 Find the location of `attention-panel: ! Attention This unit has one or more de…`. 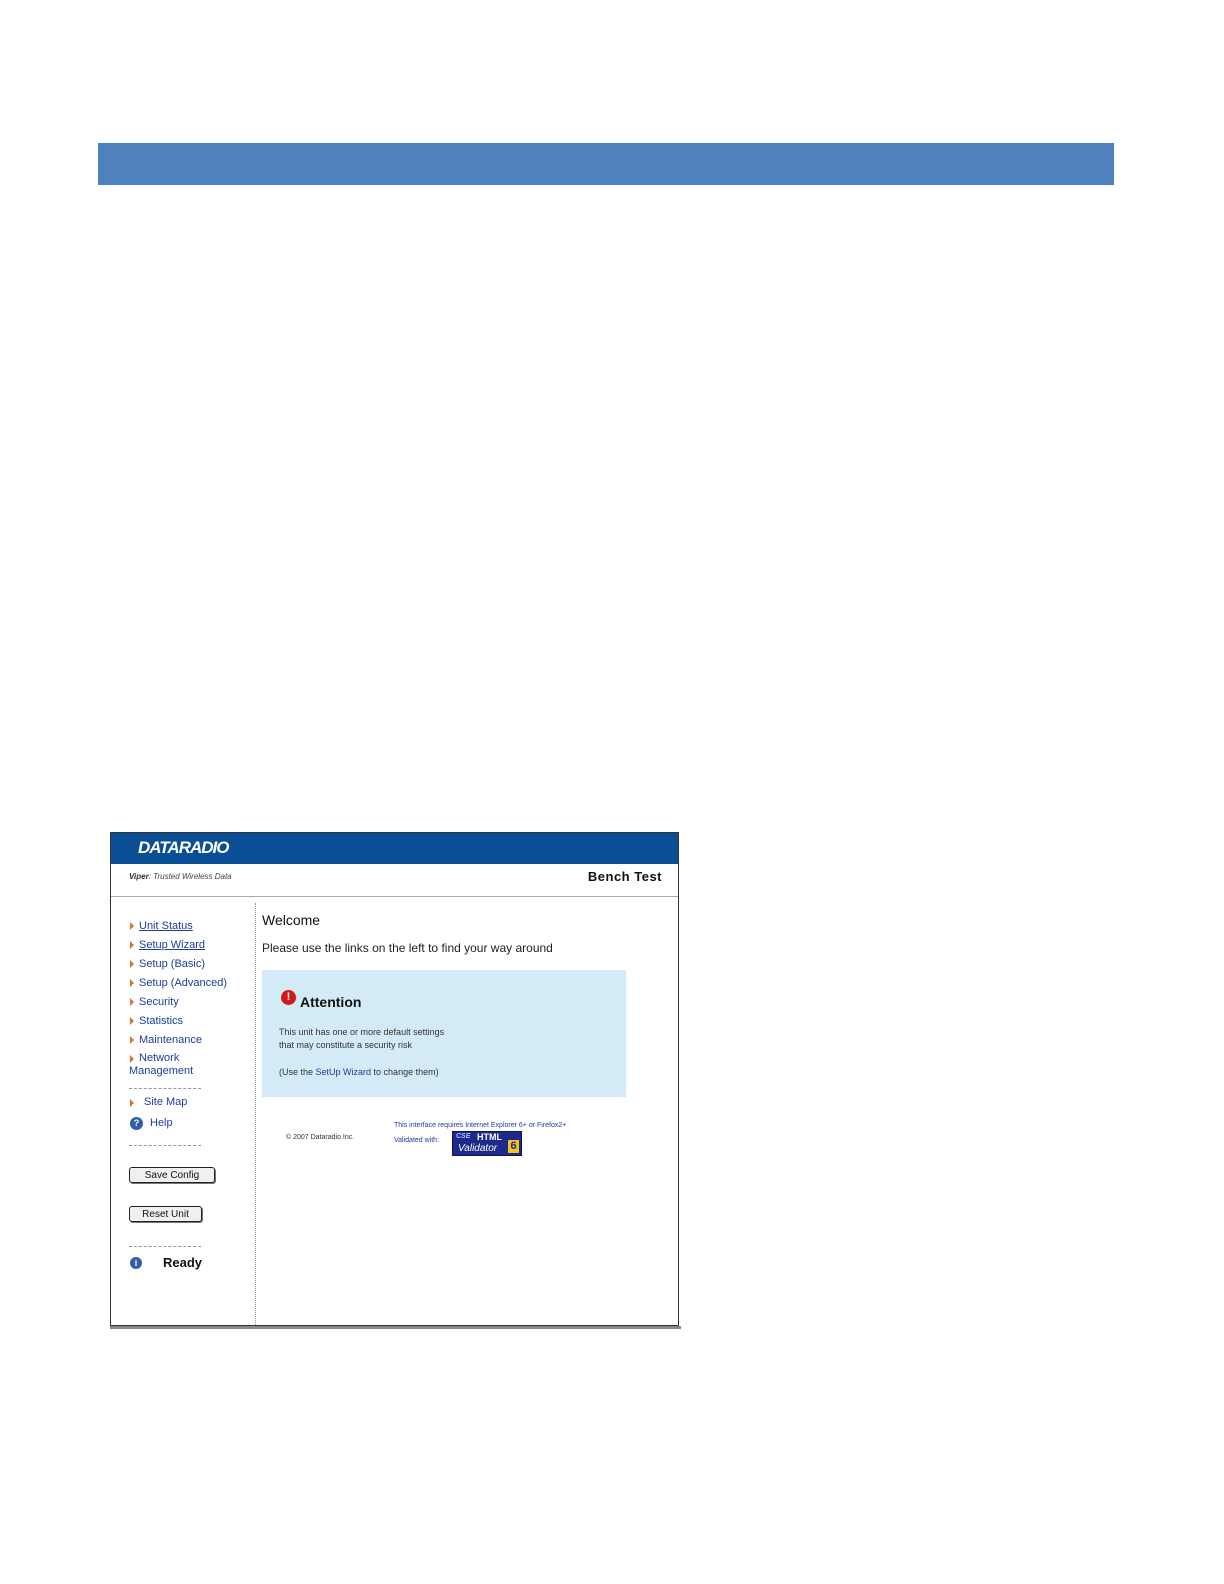

attention-panel: ! Attention This unit has one or more de… is located at coordinates (444, 1033).